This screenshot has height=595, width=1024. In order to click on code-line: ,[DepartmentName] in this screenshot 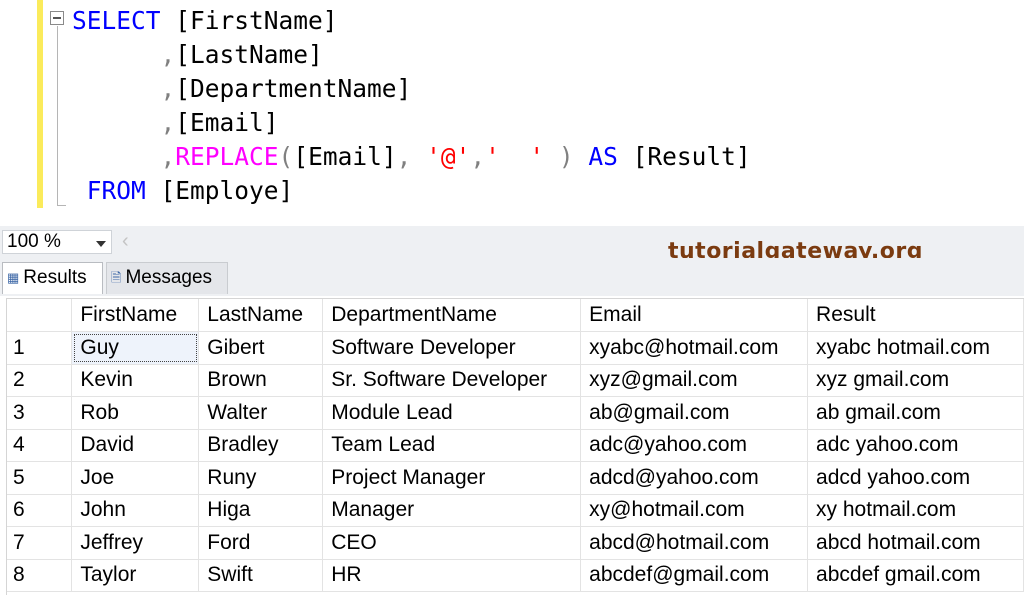, I will do `click(411, 89)`.